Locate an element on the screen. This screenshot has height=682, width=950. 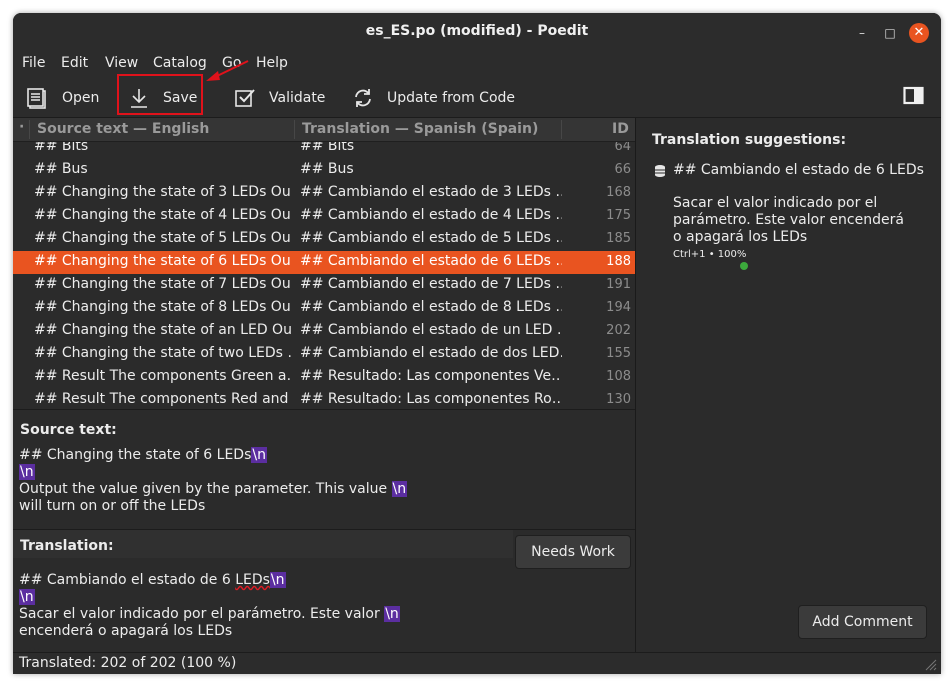
open-label: Open is located at coordinates (81, 98).